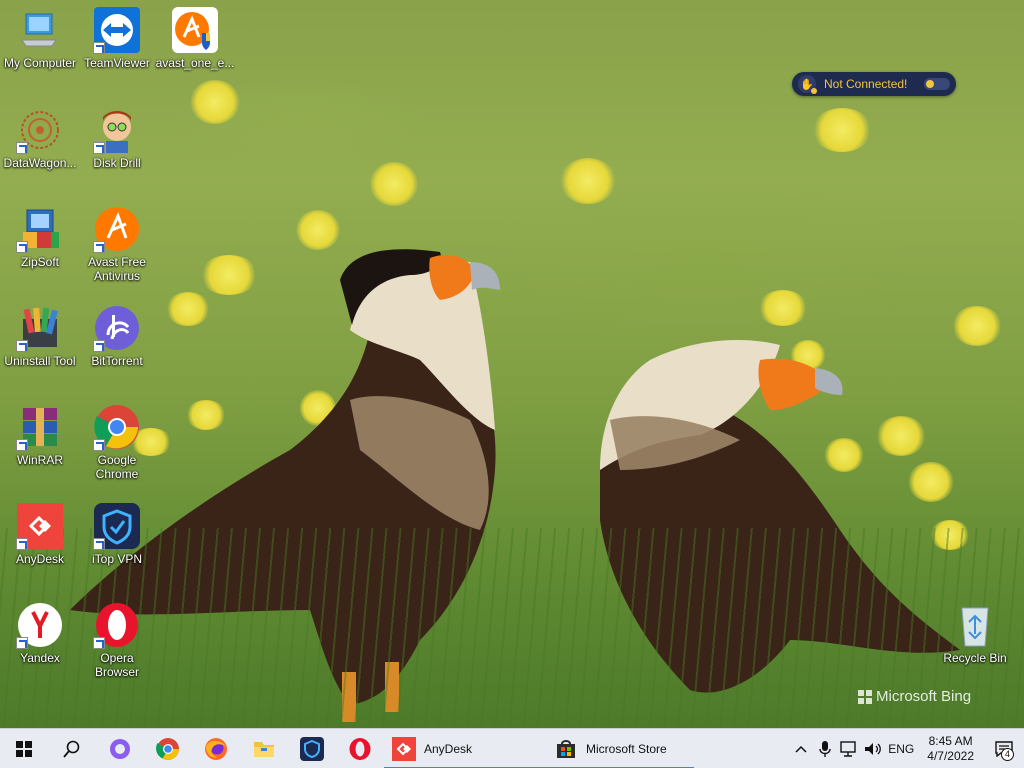 Image resolution: width=1024 pixels, height=768 pixels. Describe the element at coordinates (849, 748) in the screenshot. I see `network-icon` at that location.